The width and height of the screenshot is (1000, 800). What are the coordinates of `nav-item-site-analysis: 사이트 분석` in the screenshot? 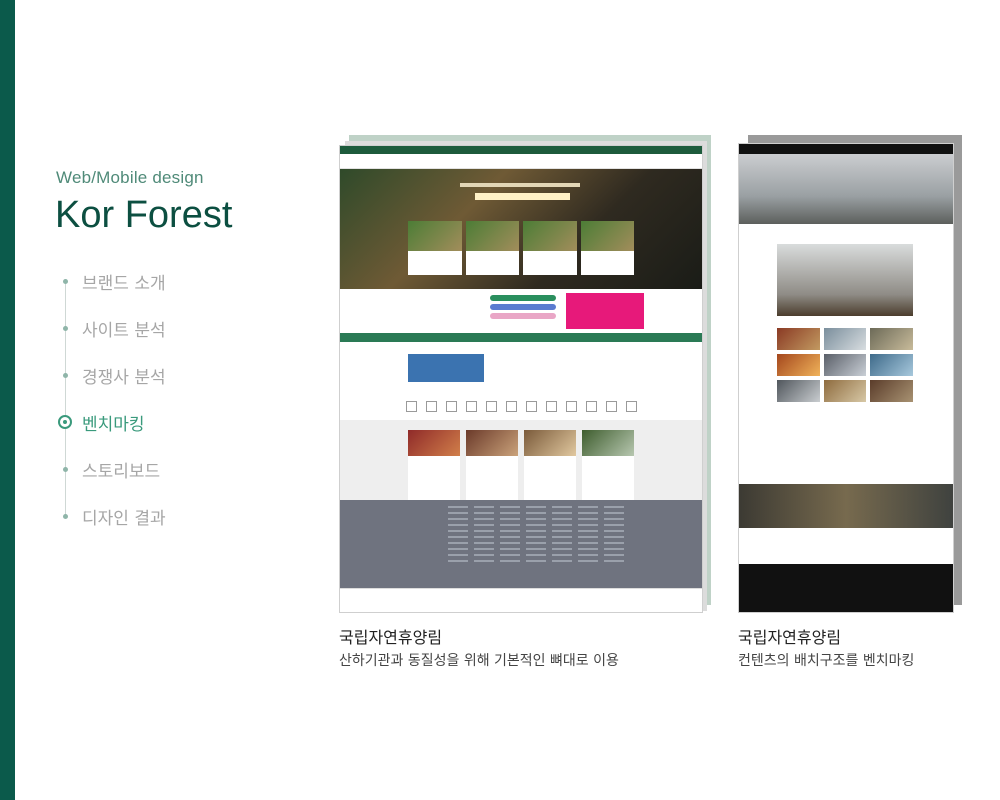 It's located at (110, 328).